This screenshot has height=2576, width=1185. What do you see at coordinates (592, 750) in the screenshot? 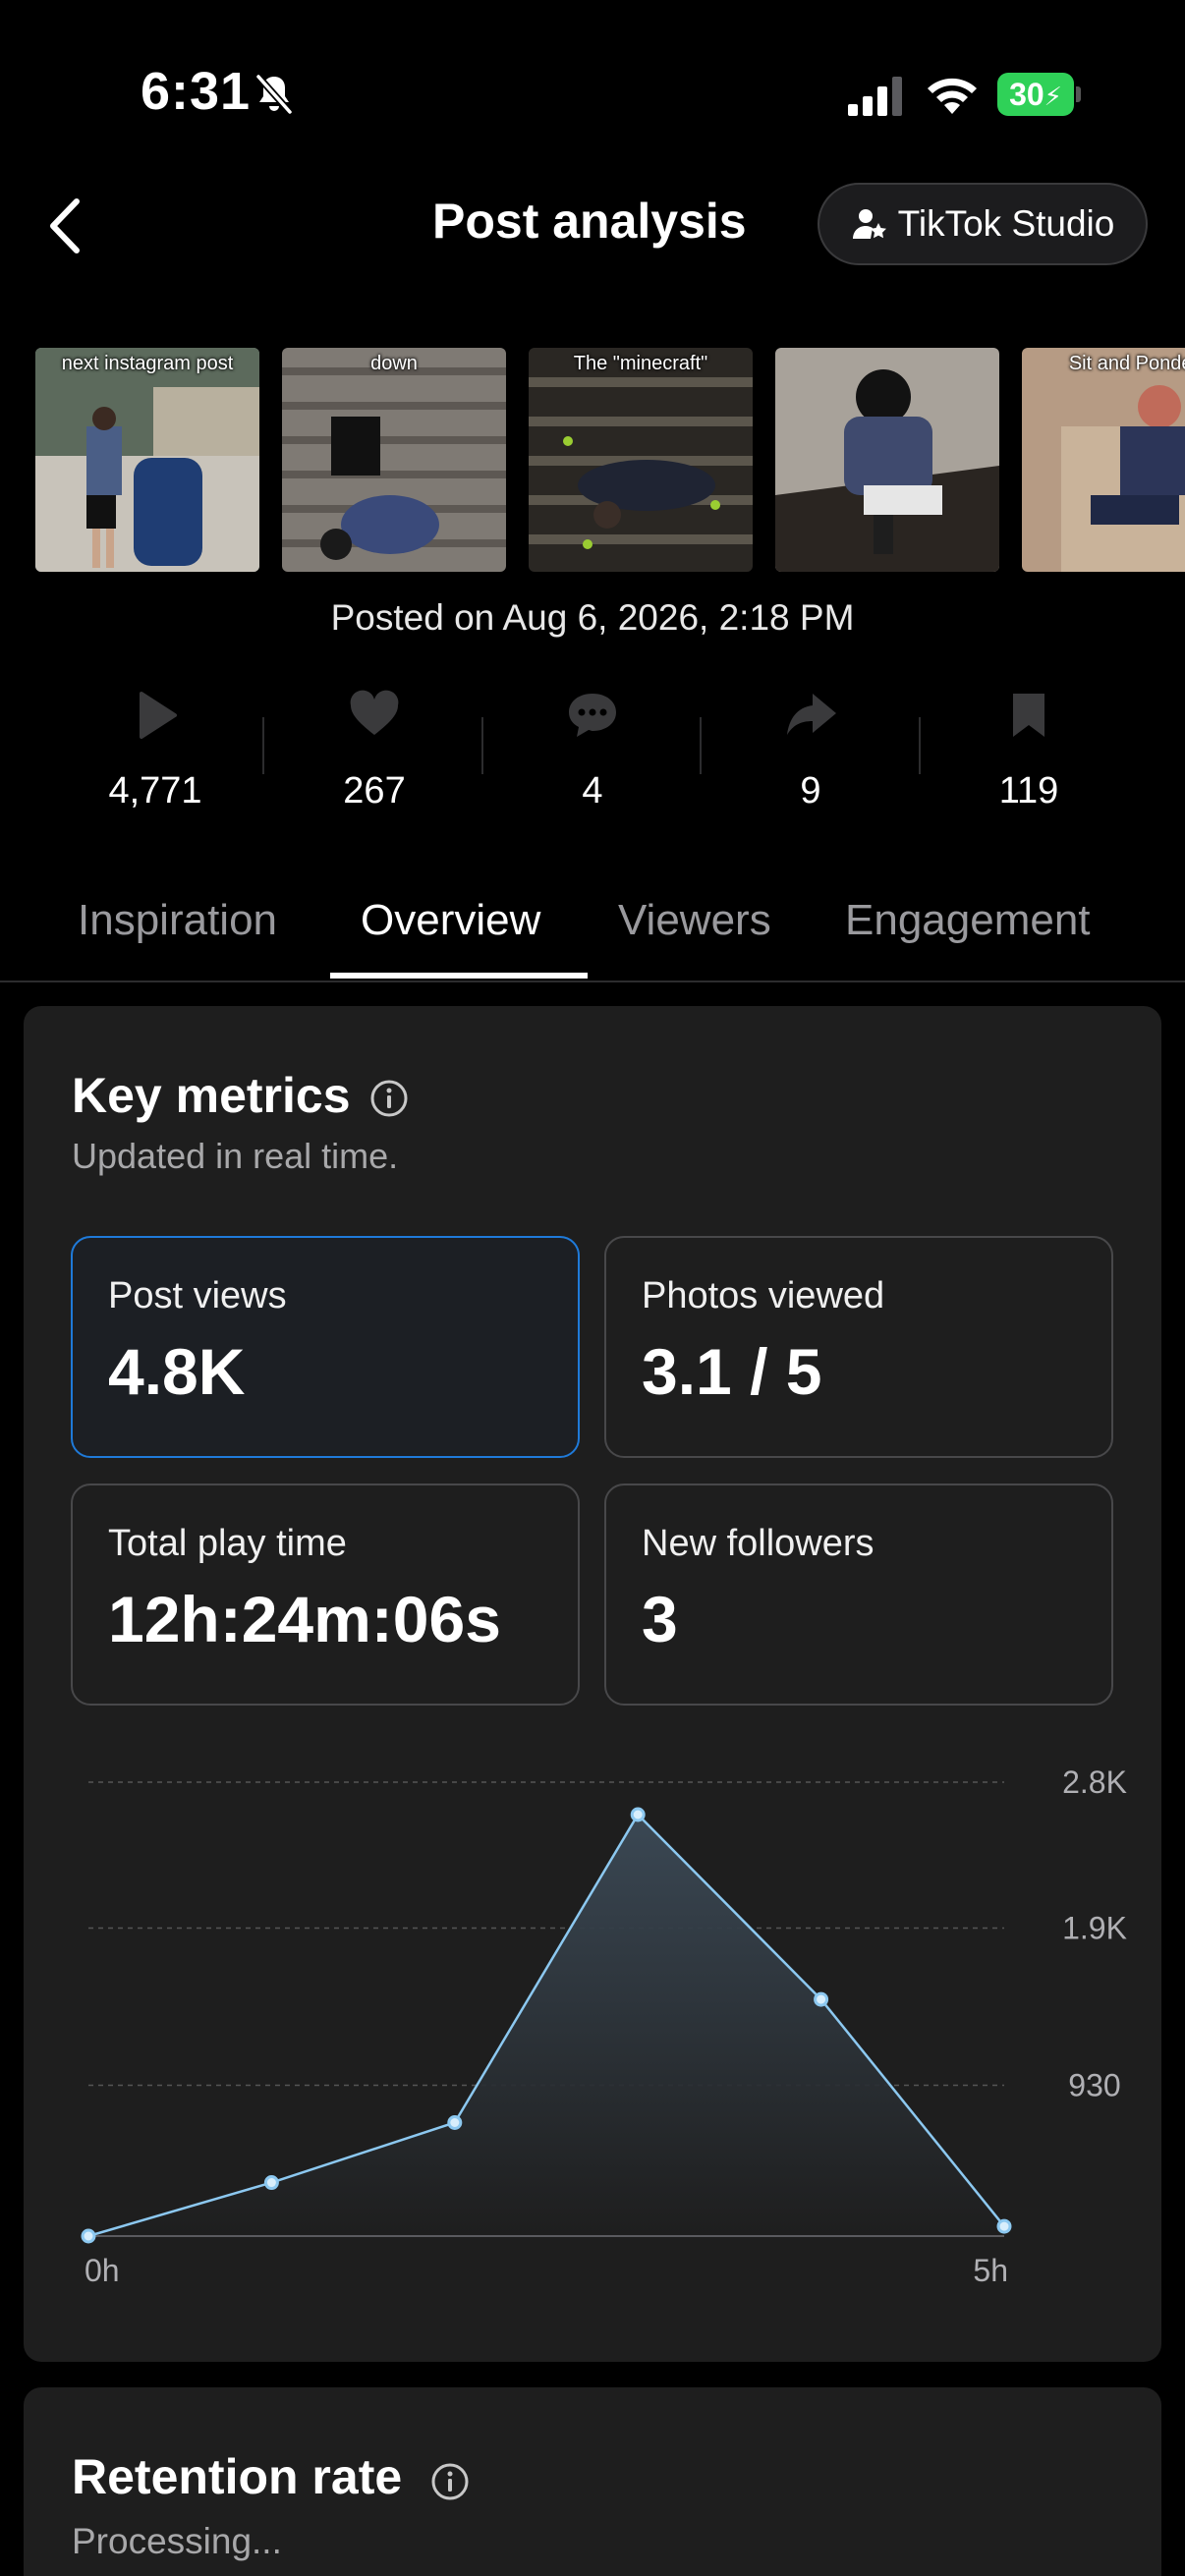
I see `stat-comments: 4` at bounding box center [592, 750].